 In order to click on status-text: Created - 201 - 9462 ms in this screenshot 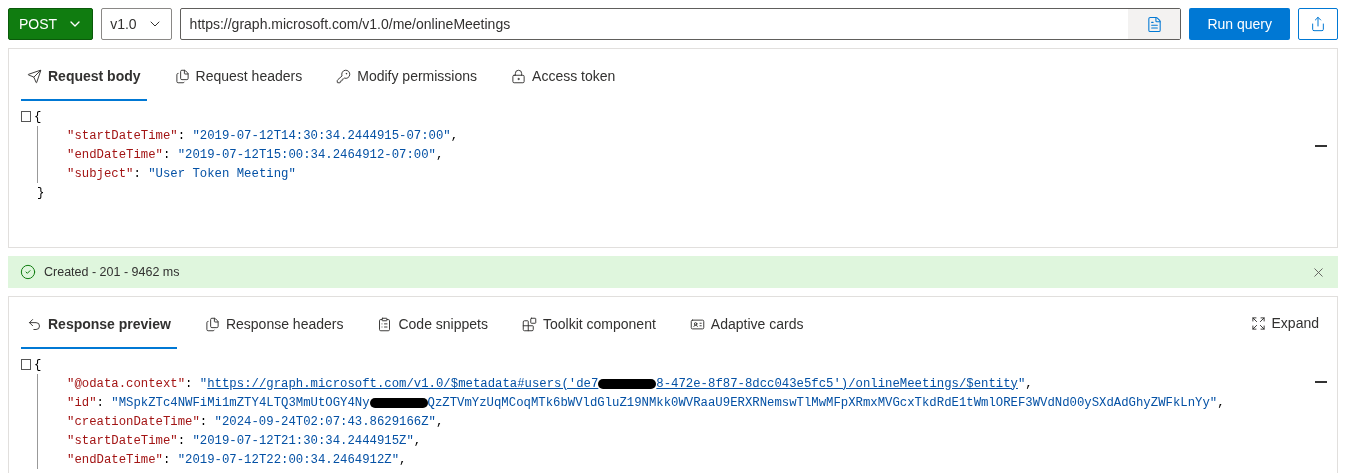, I will do `click(112, 272)`.